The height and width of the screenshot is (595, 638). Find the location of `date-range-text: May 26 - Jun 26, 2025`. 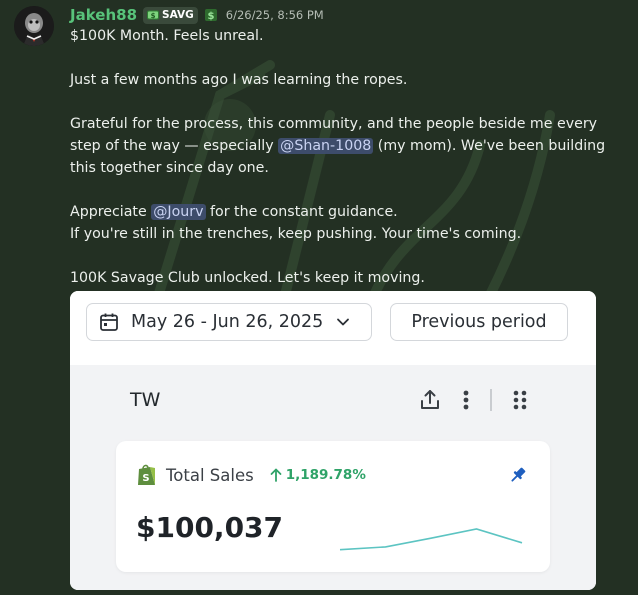

date-range-text: May 26 - Jun 26, 2025 is located at coordinates (227, 322).